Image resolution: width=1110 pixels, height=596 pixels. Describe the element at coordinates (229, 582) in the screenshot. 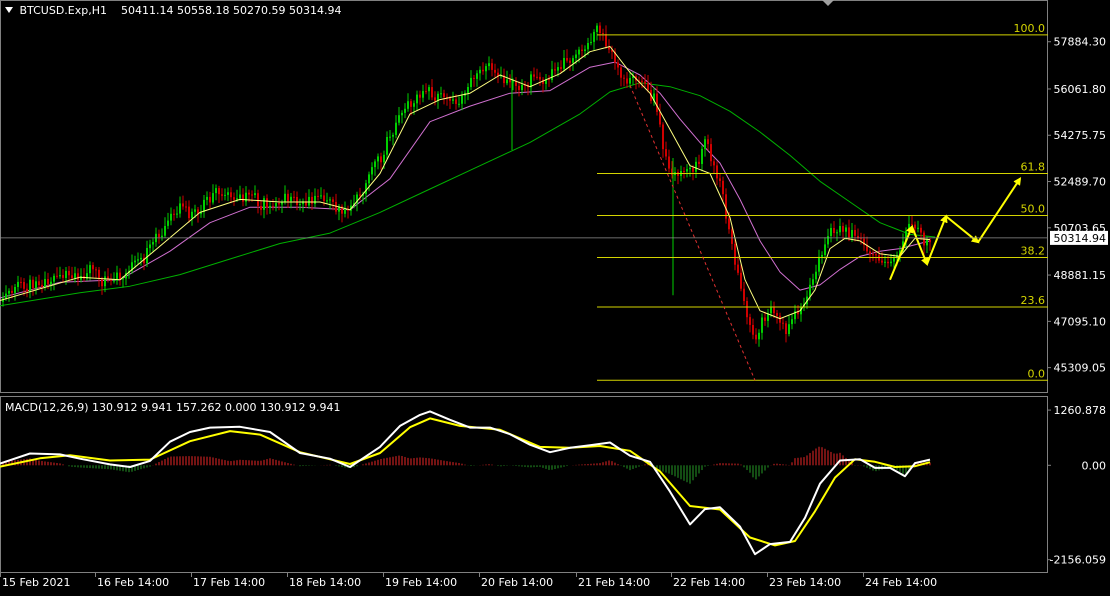

I see `x-tick-label: 17 Feb 14:00` at that location.